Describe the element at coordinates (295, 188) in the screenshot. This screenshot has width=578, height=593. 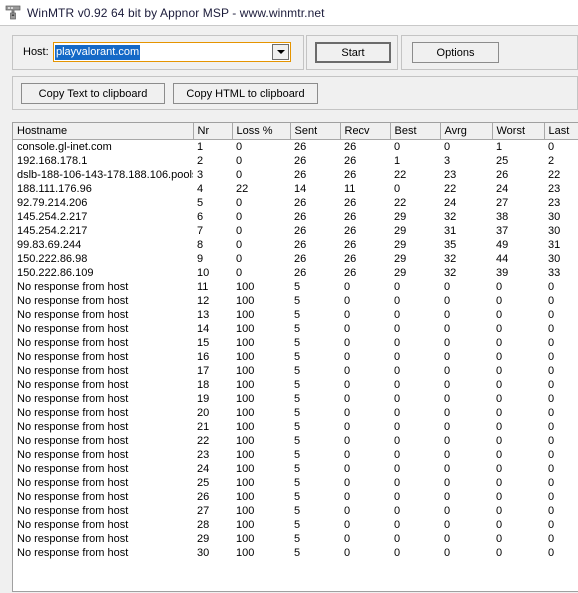
I see `table-row: 188.111.176.96 4 22 14 11 0 22 24 23` at that location.